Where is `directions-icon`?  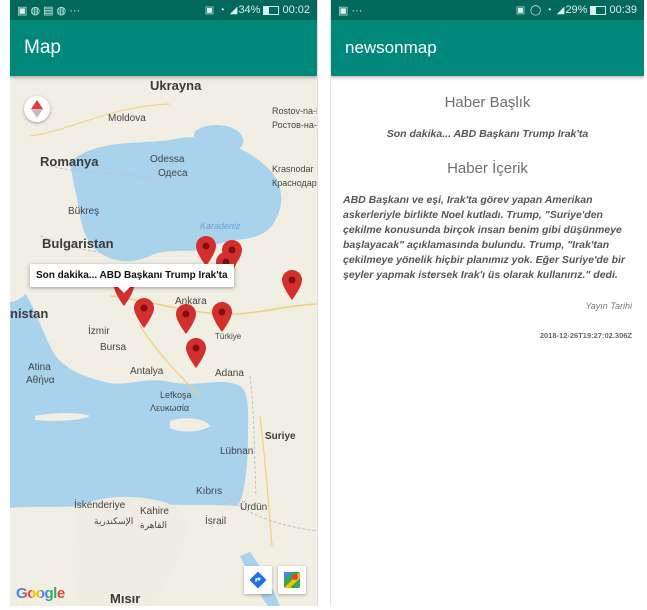
directions-icon is located at coordinates (258, 580).